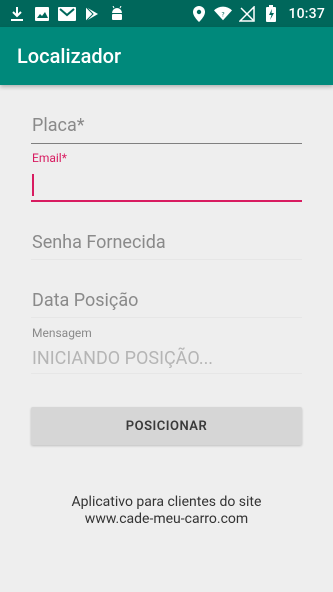  Describe the element at coordinates (271, 14) in the screenshot. I see `battery-charging-icon` at that location.